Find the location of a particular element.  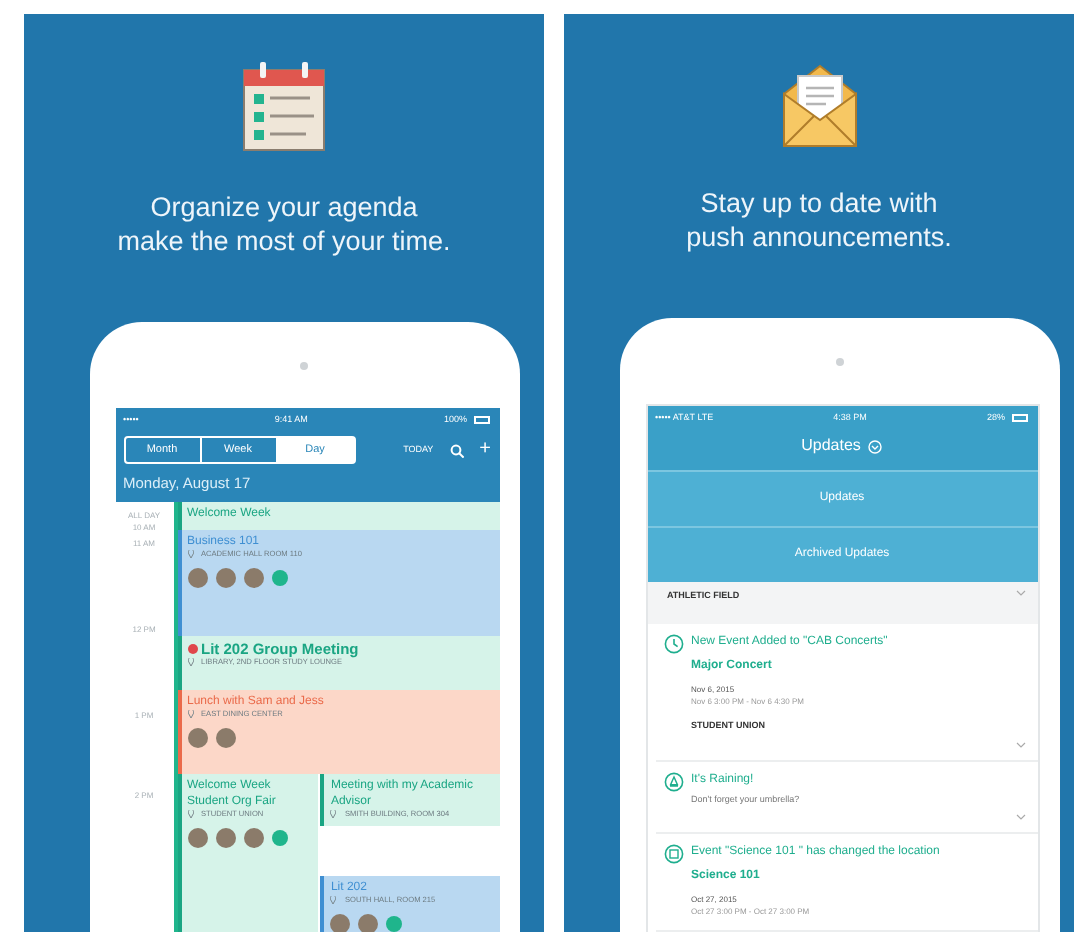

clock-icon is located at coordinates (673, 643).